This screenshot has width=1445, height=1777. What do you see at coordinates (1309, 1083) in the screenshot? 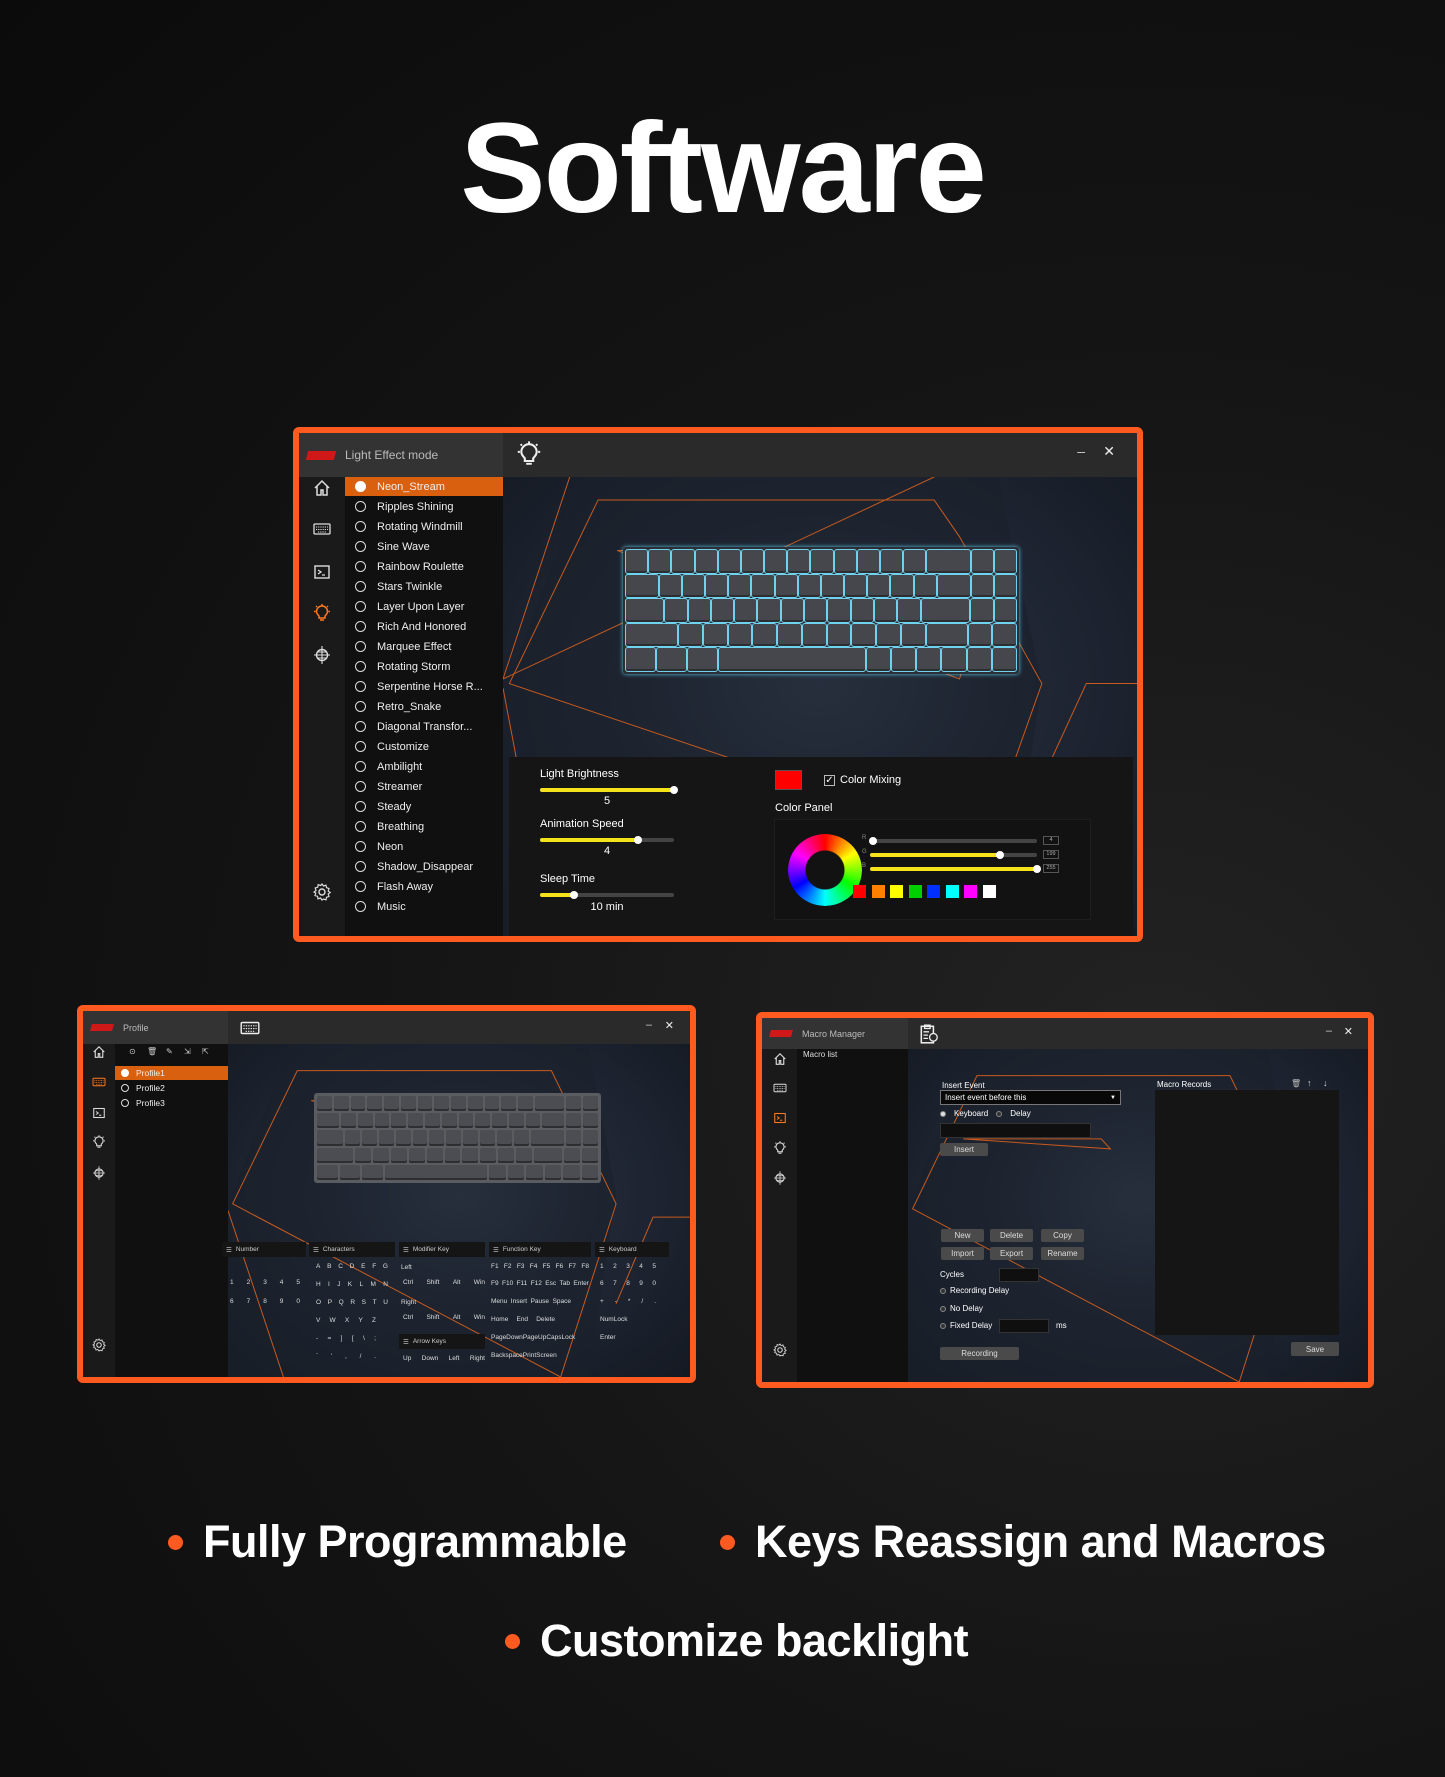
I see `move-up-icon: ↑` at bounding box center [1309, 1083].